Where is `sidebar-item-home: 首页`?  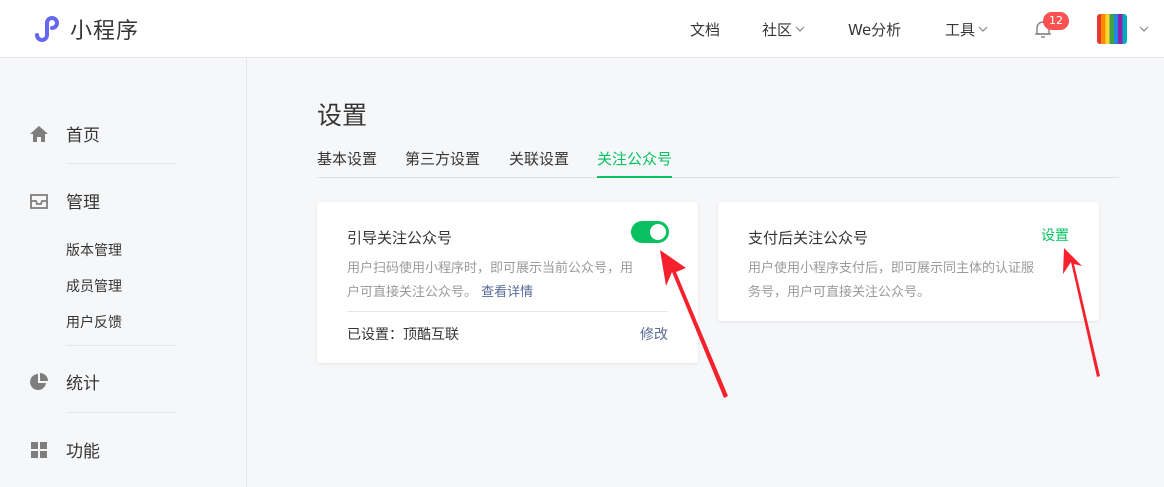
sidebar-item-home: 首页 is located at coordinates (64, 133).